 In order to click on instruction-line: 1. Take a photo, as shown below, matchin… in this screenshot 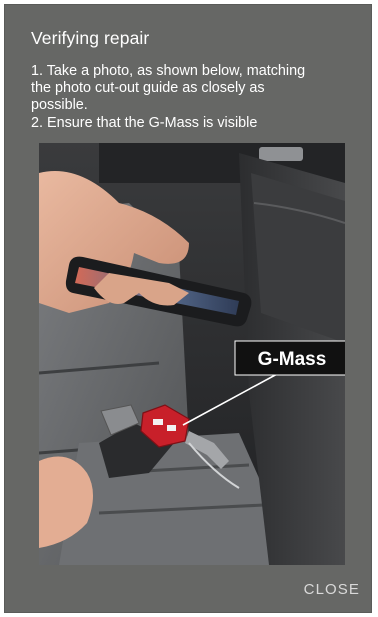, I will do `click(168, 71)`.